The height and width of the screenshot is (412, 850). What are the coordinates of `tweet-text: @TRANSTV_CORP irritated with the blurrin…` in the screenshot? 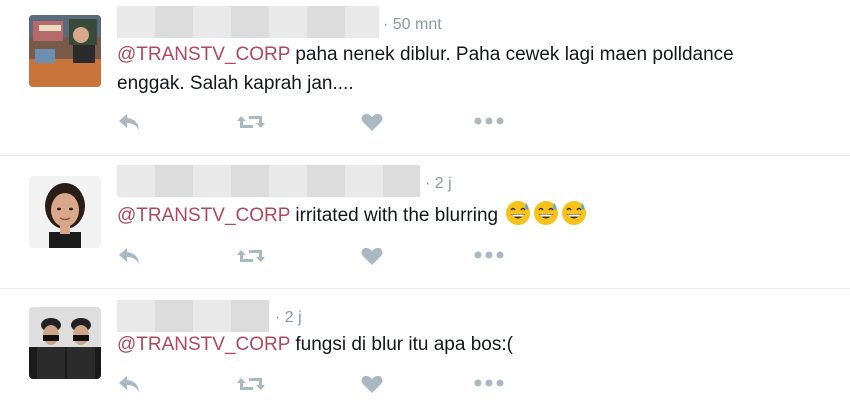 It's located at (352, 217).